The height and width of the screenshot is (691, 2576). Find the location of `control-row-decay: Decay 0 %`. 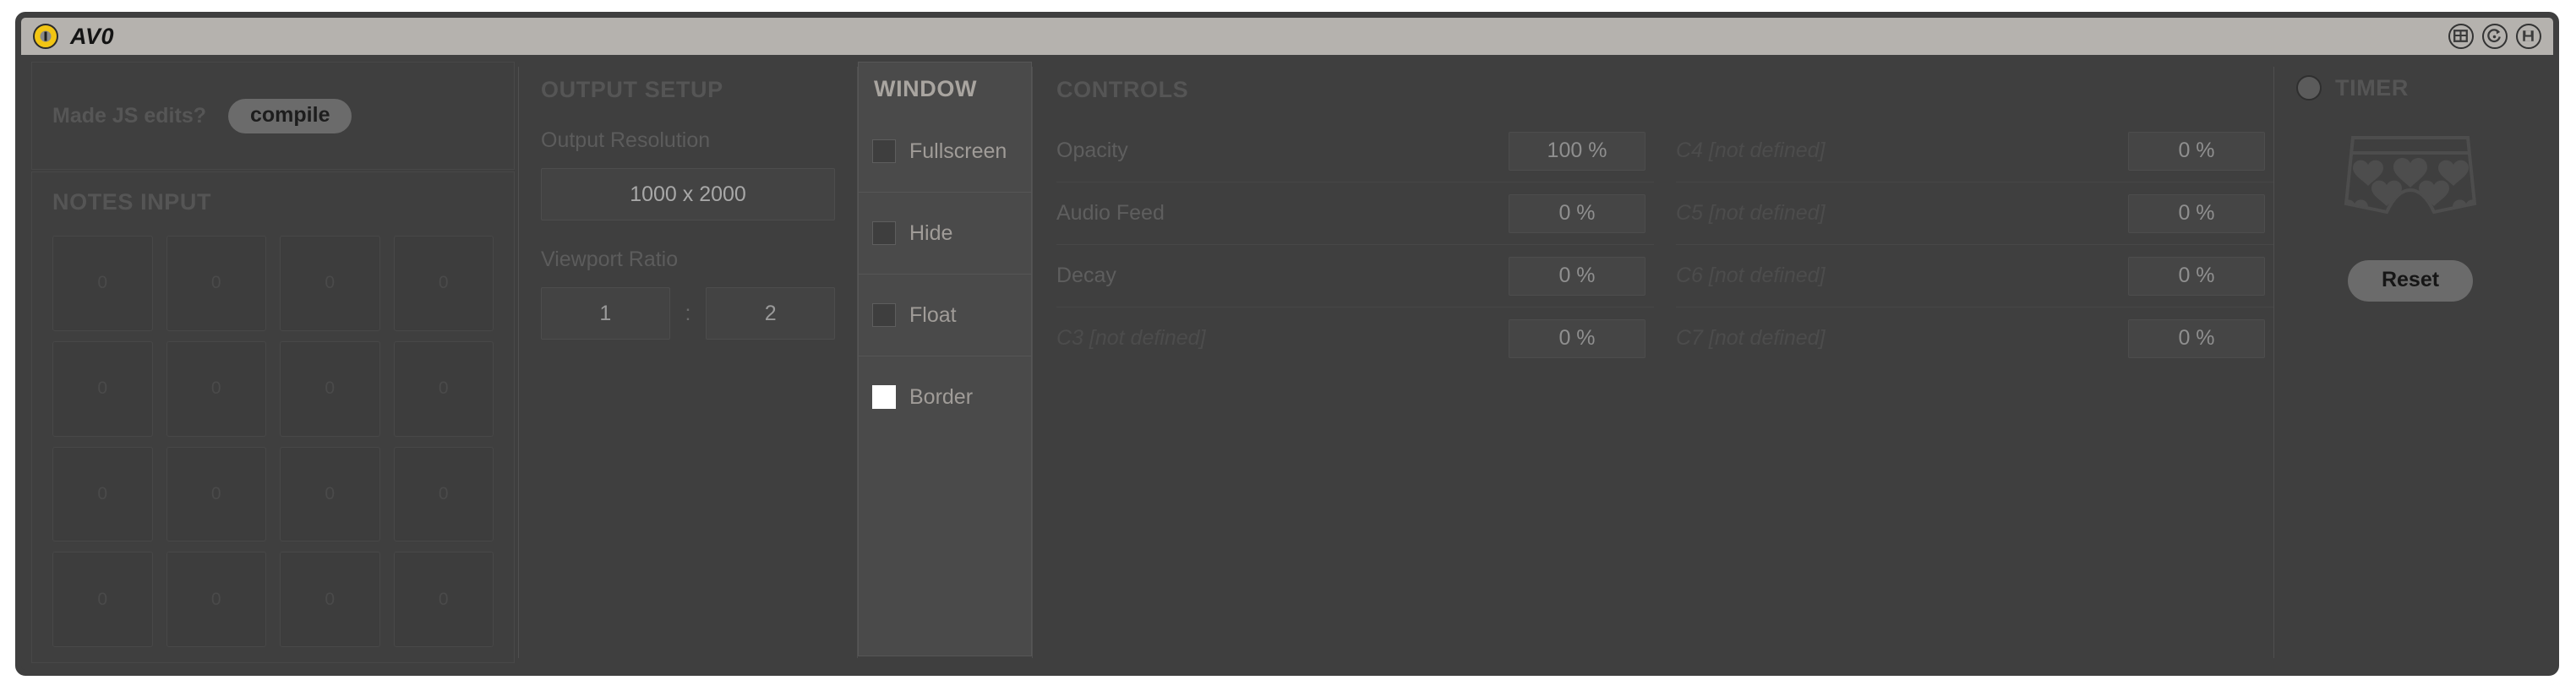

control-row-decay: Decay 0 % is located at coordinates (1355, 276).